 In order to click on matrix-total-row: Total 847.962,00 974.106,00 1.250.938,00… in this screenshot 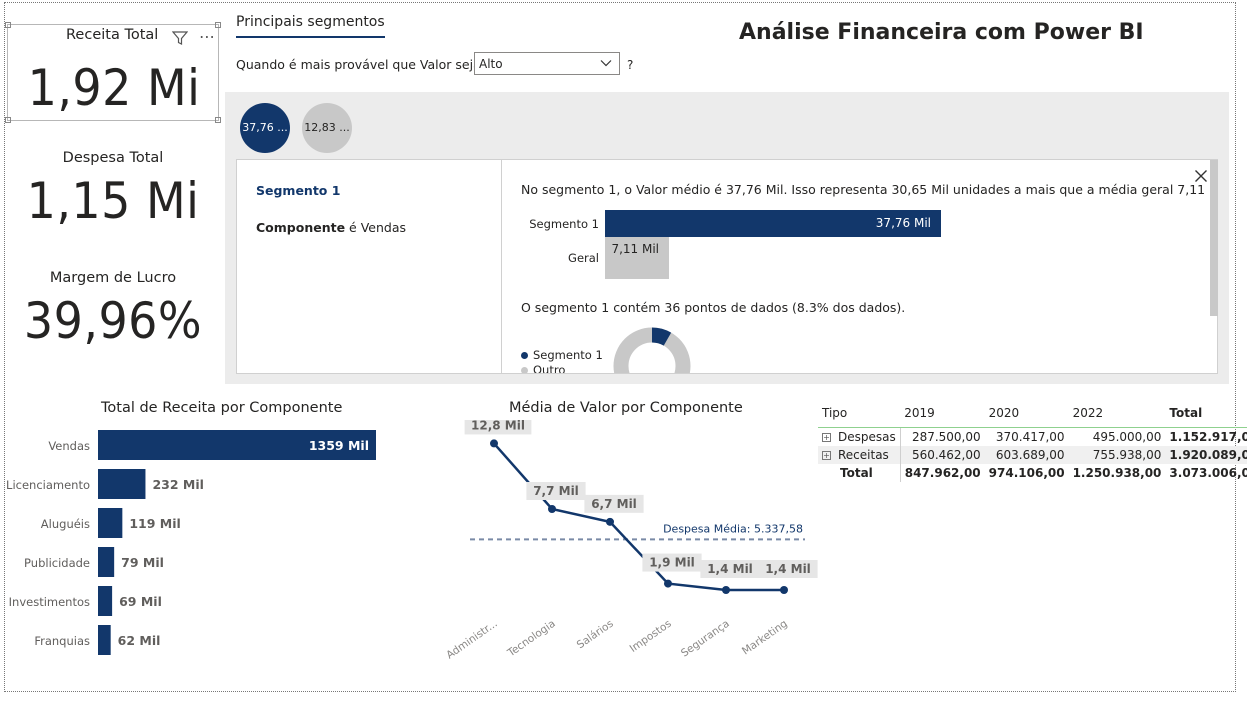, I will do `click(1032, 473)`.